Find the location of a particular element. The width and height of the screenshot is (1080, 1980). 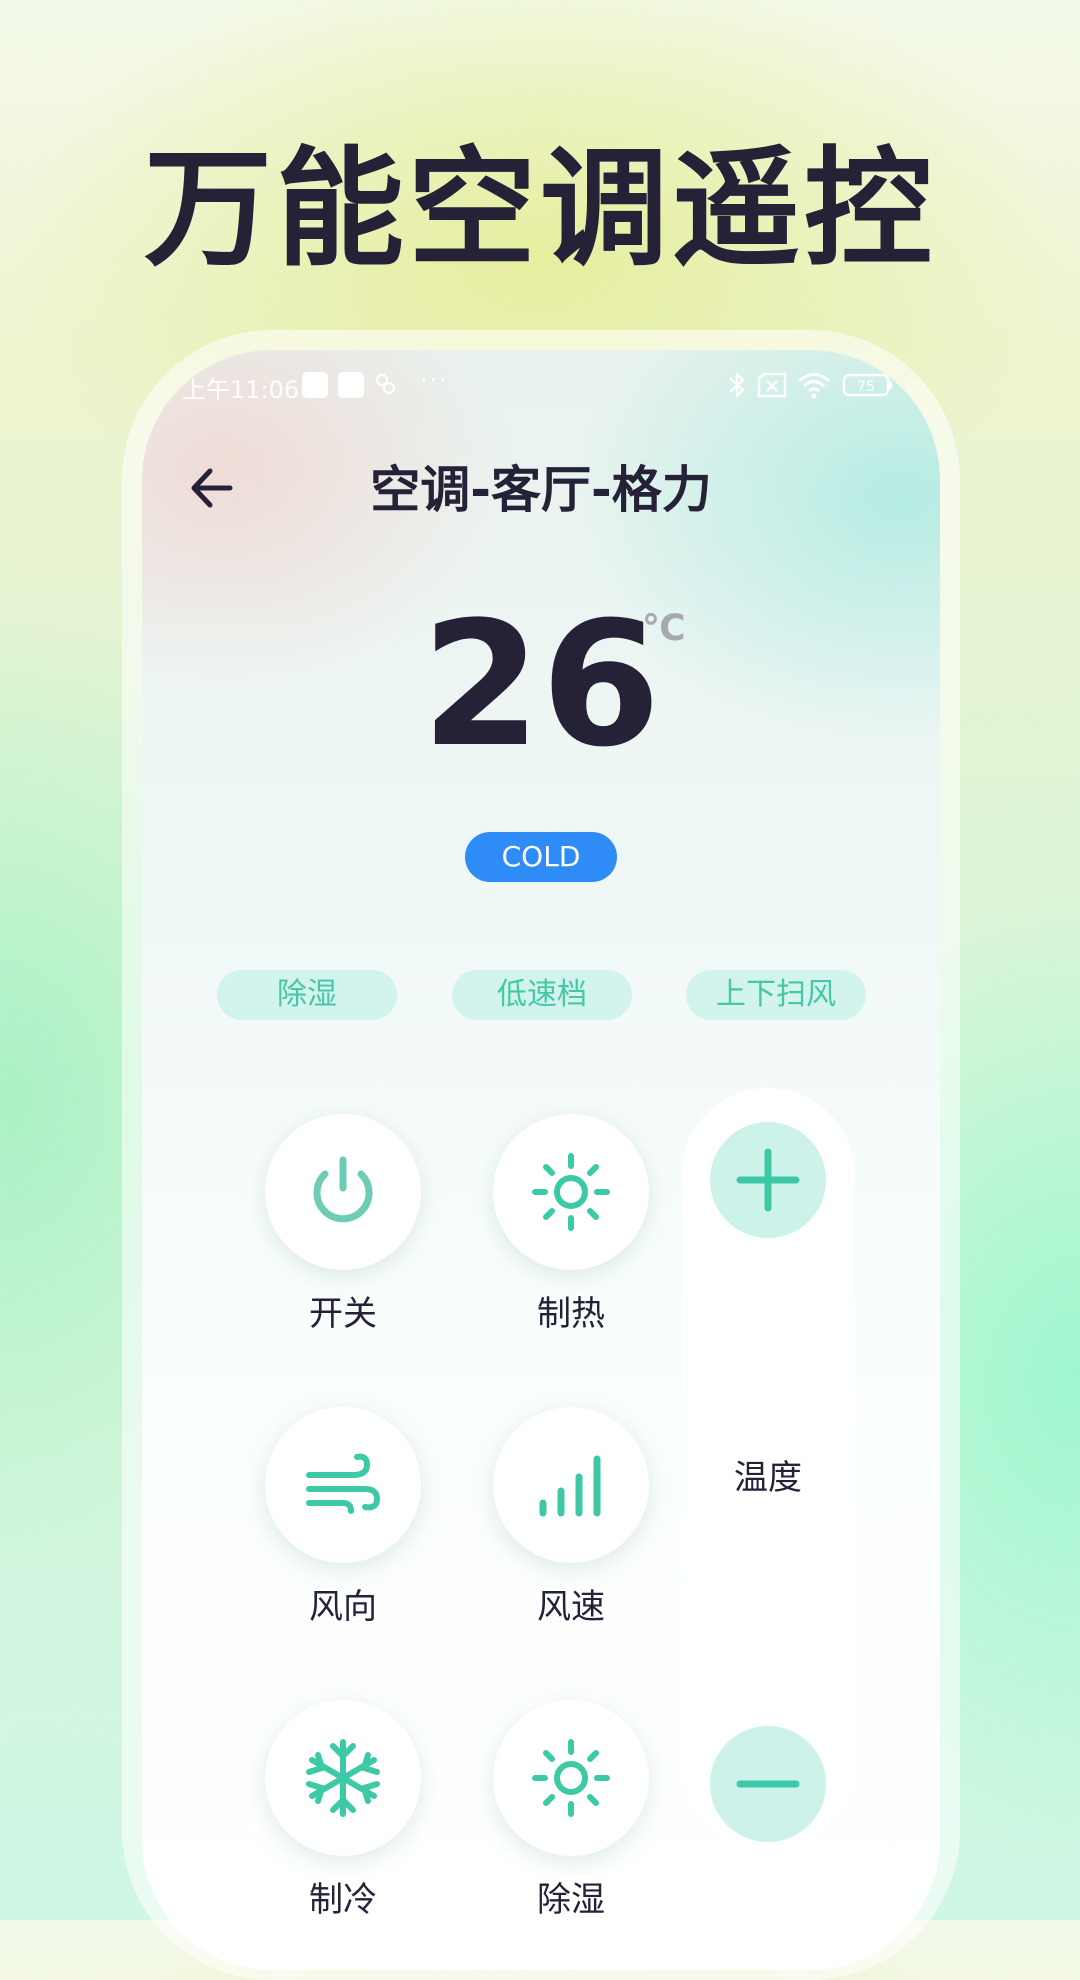

minus-icon is located at coordinates (768, 1784).